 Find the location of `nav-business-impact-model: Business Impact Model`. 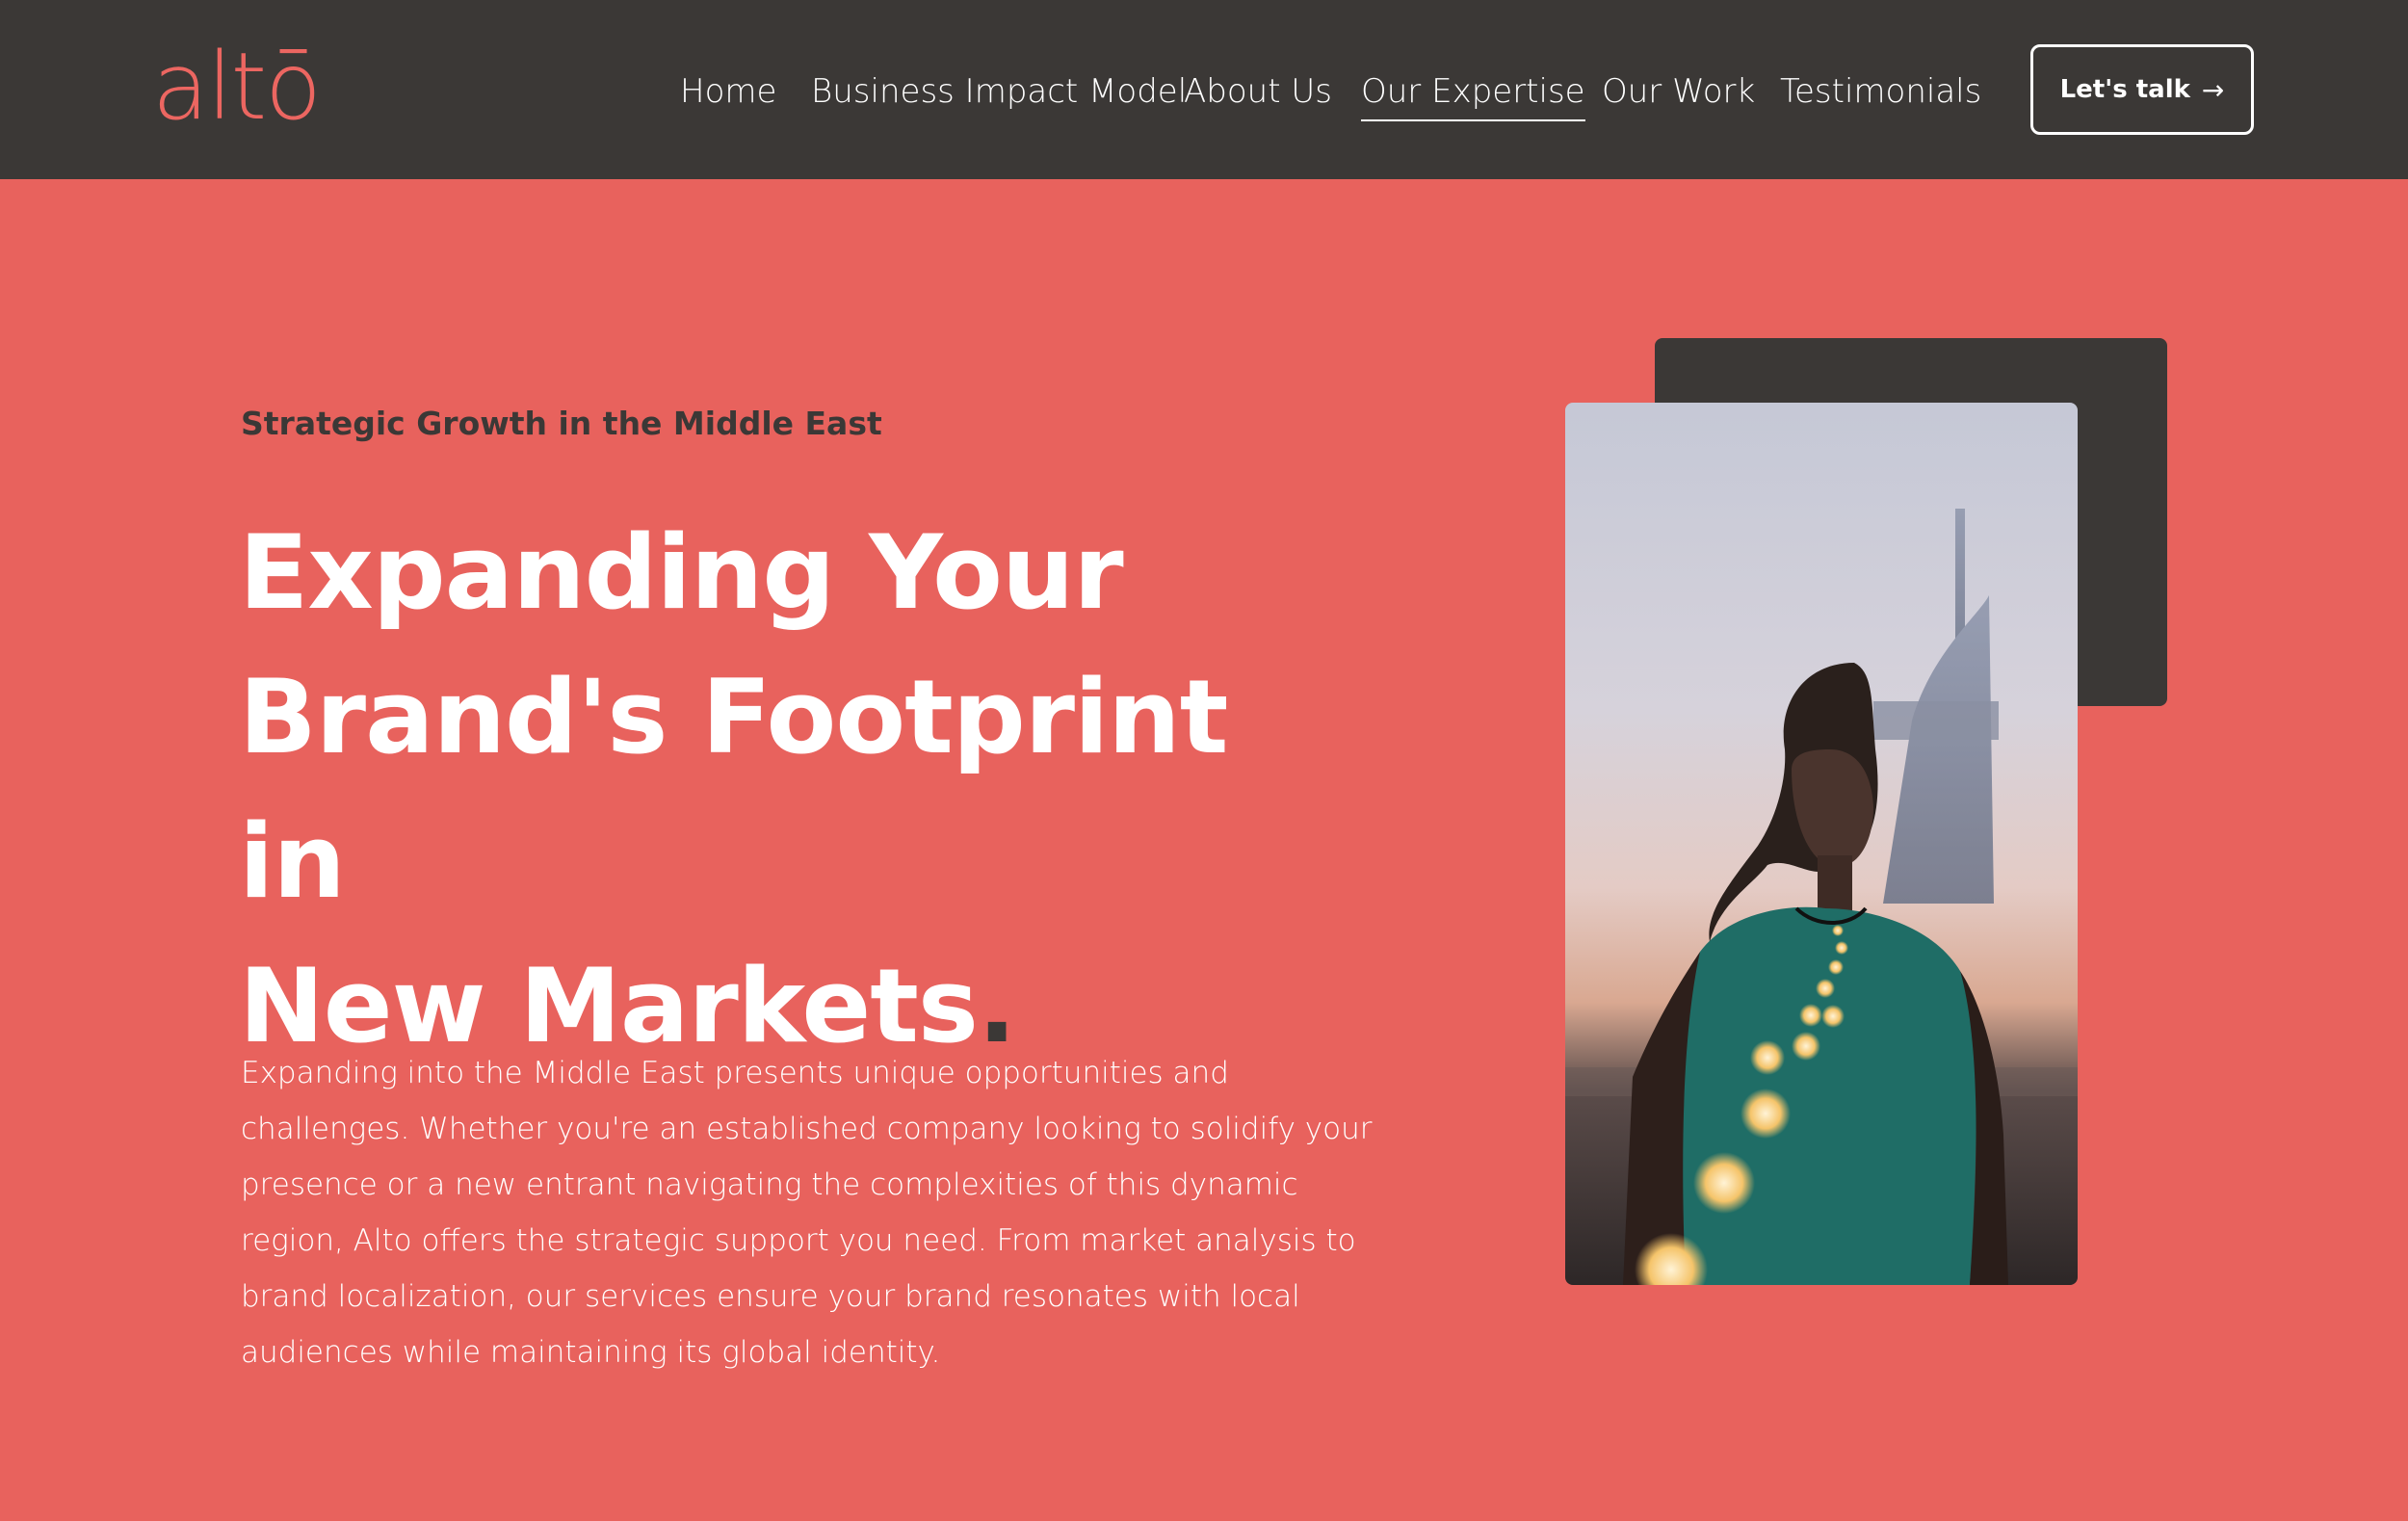

nav-business-impact-model: Business Impact Model is located at coordinates (999, 91).